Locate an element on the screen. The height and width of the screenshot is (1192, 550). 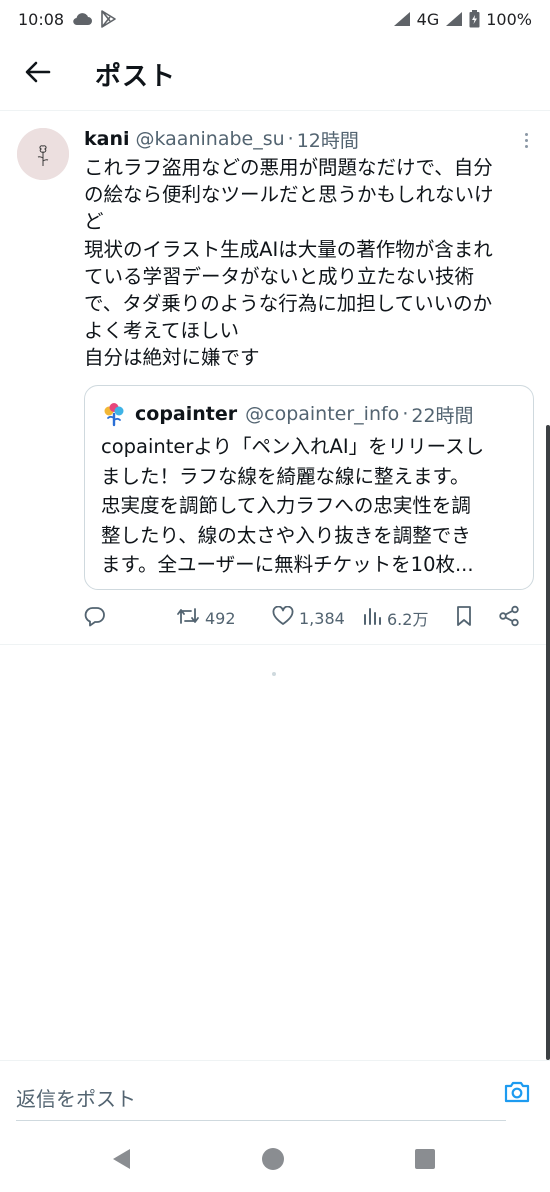
retweet-button: 492 is located at coordinates (206, 618).